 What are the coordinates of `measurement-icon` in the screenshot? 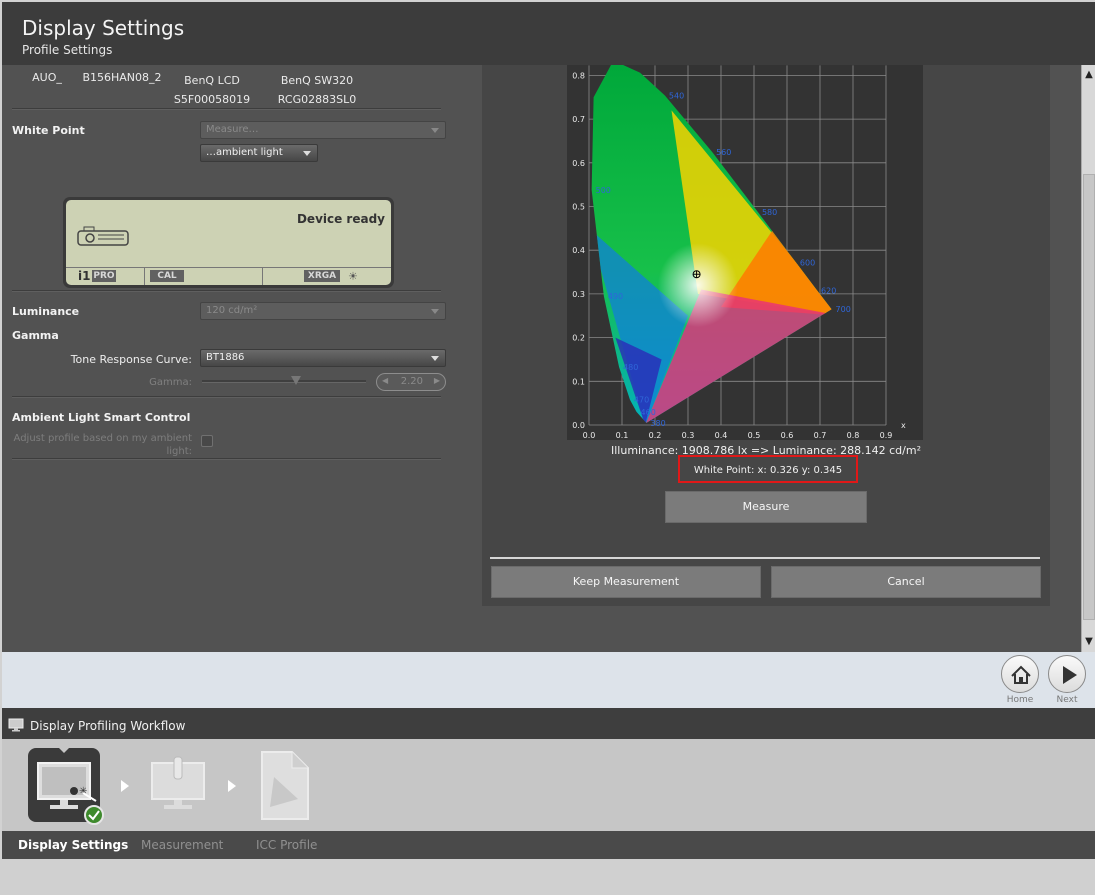 It's located at (178, 782).